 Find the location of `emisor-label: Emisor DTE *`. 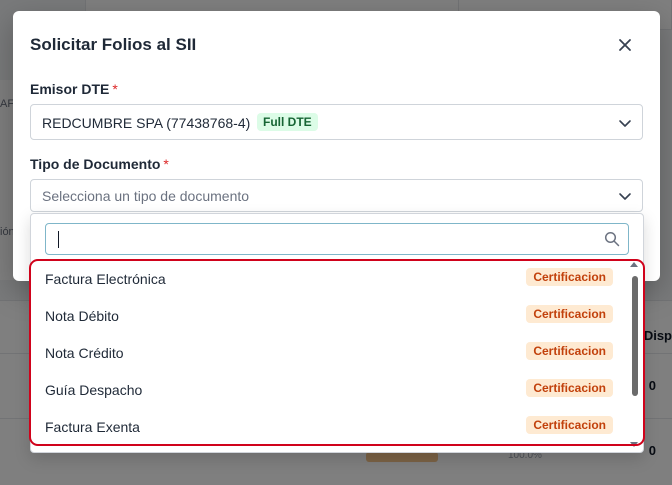

emisor-label: Emisor DTE * is located at coordinates (74, 89).